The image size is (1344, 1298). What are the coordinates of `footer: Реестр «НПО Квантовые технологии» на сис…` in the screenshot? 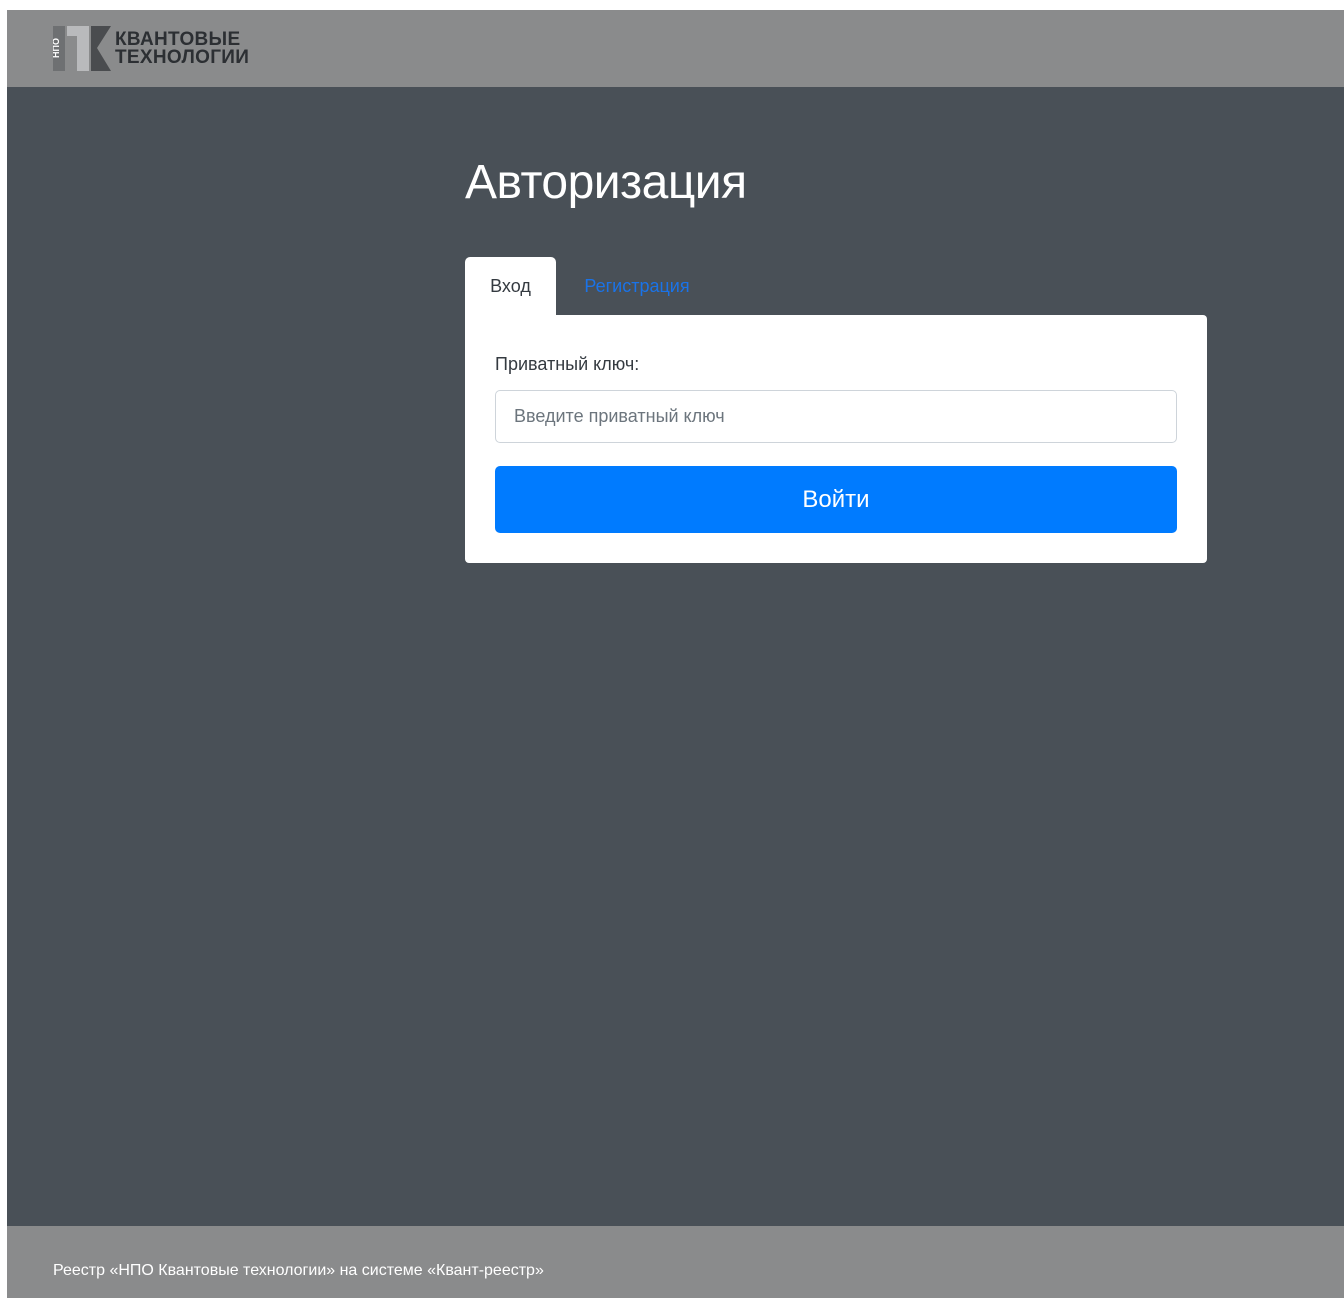 It's located at (675, 1262).